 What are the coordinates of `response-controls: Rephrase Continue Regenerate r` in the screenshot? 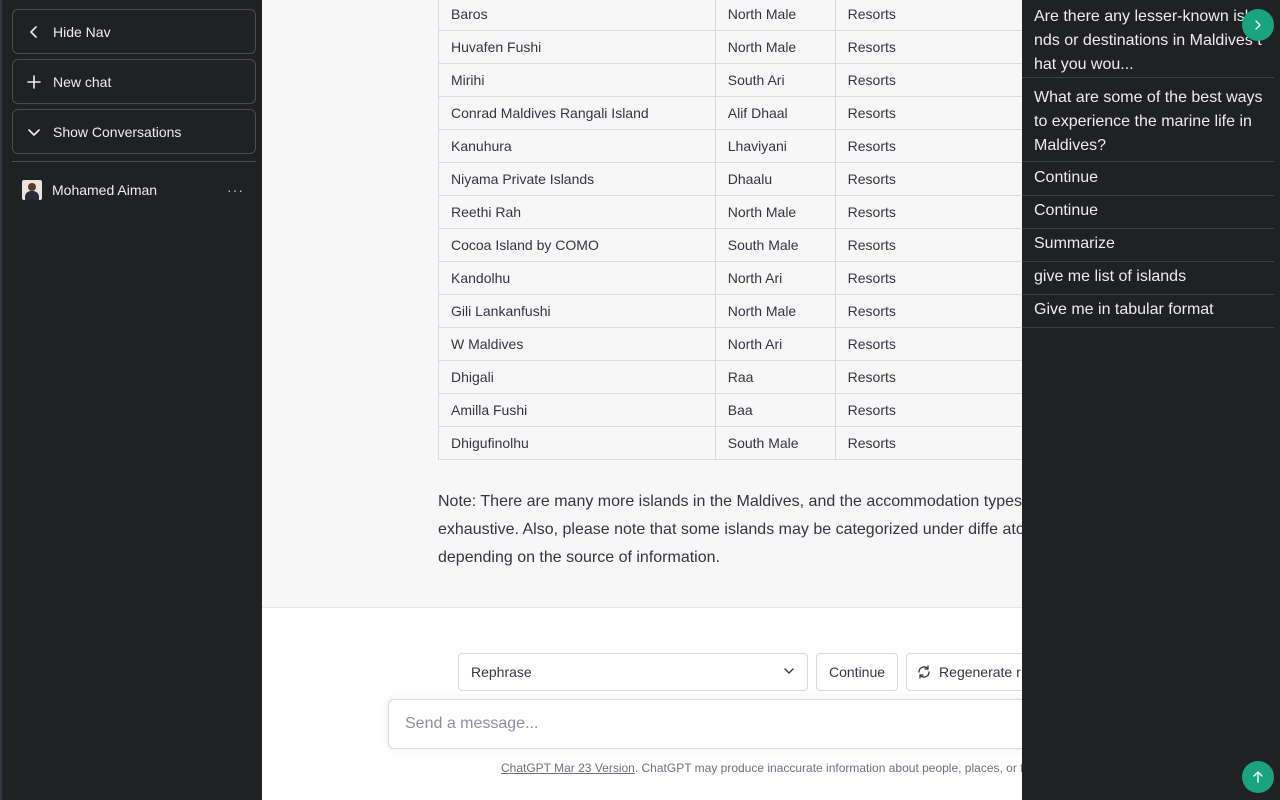 It's located at (740, 672).